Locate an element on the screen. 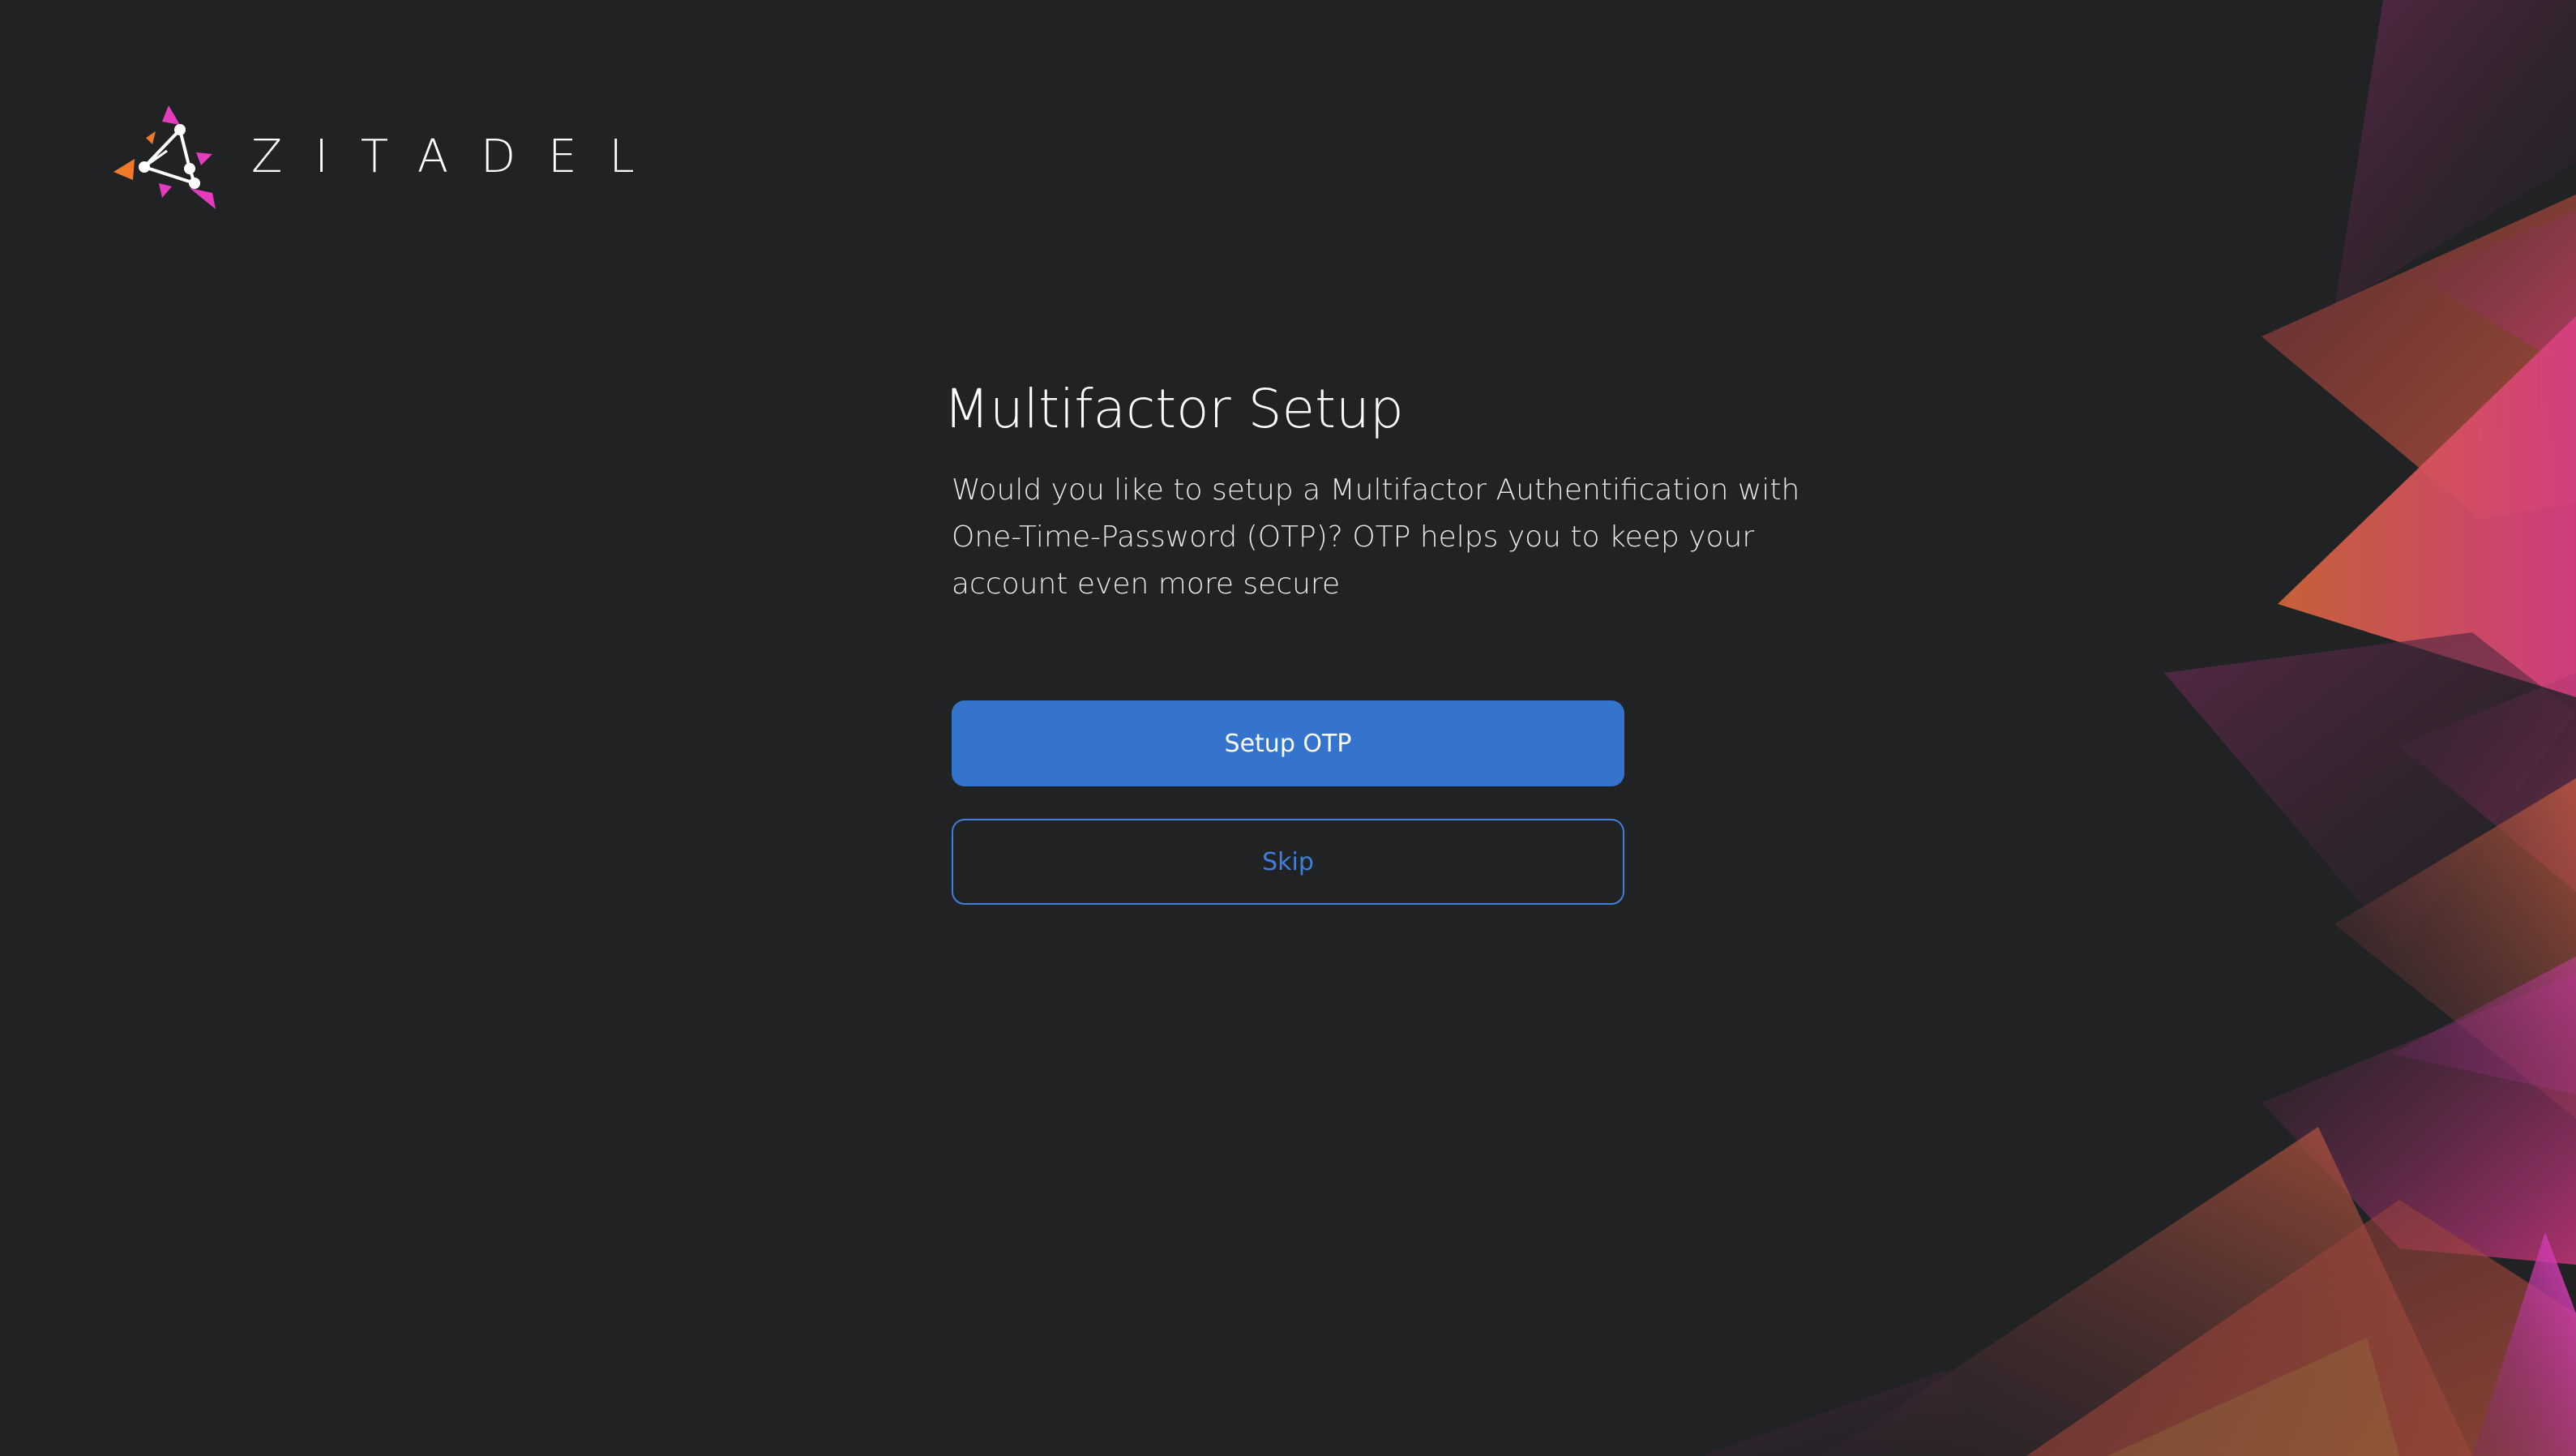 The height and width of the screenshot is (1456, 2576). zitadel-triangle-logo-icon is located at coordinates (164, 157).